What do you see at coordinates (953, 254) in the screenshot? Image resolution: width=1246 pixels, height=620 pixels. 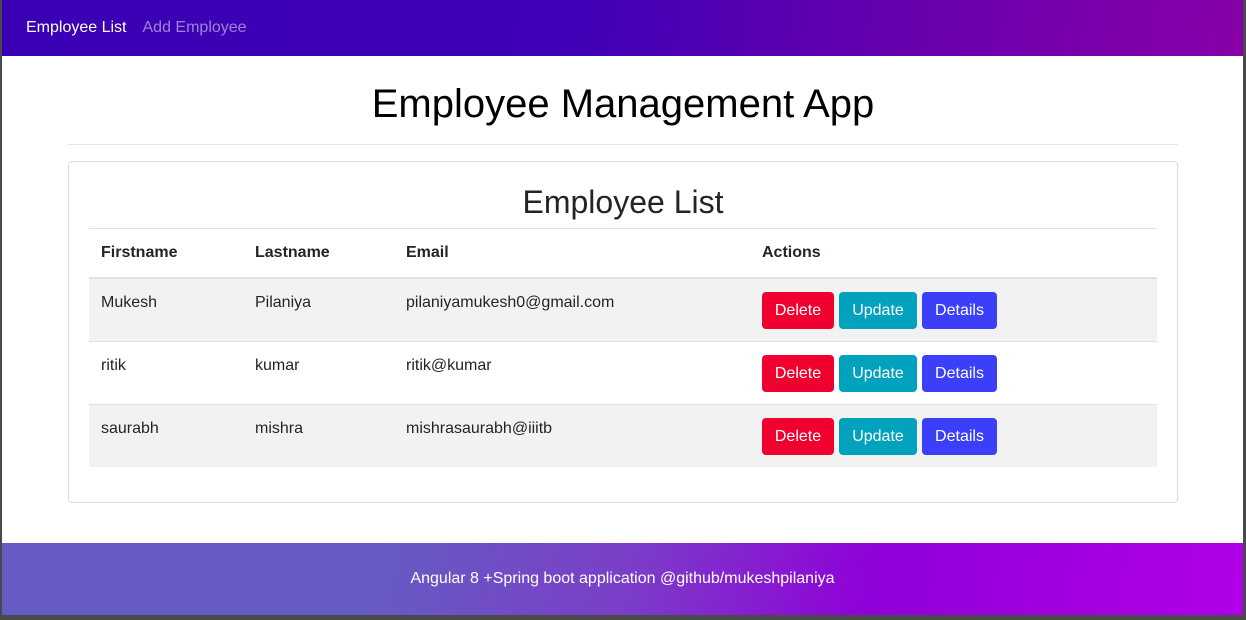 I see `column-header-actions: Actions` at bounding box center [953, 254].